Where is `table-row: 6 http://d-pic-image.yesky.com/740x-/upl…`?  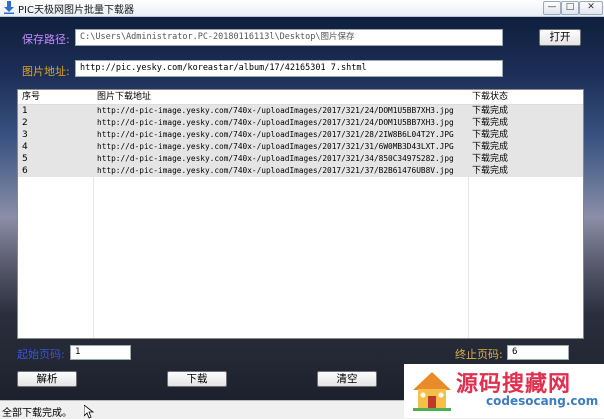
table-row: 6 http://d-pic-image.yesky.com/740x-/upl… is located at coordinates (300, 171).